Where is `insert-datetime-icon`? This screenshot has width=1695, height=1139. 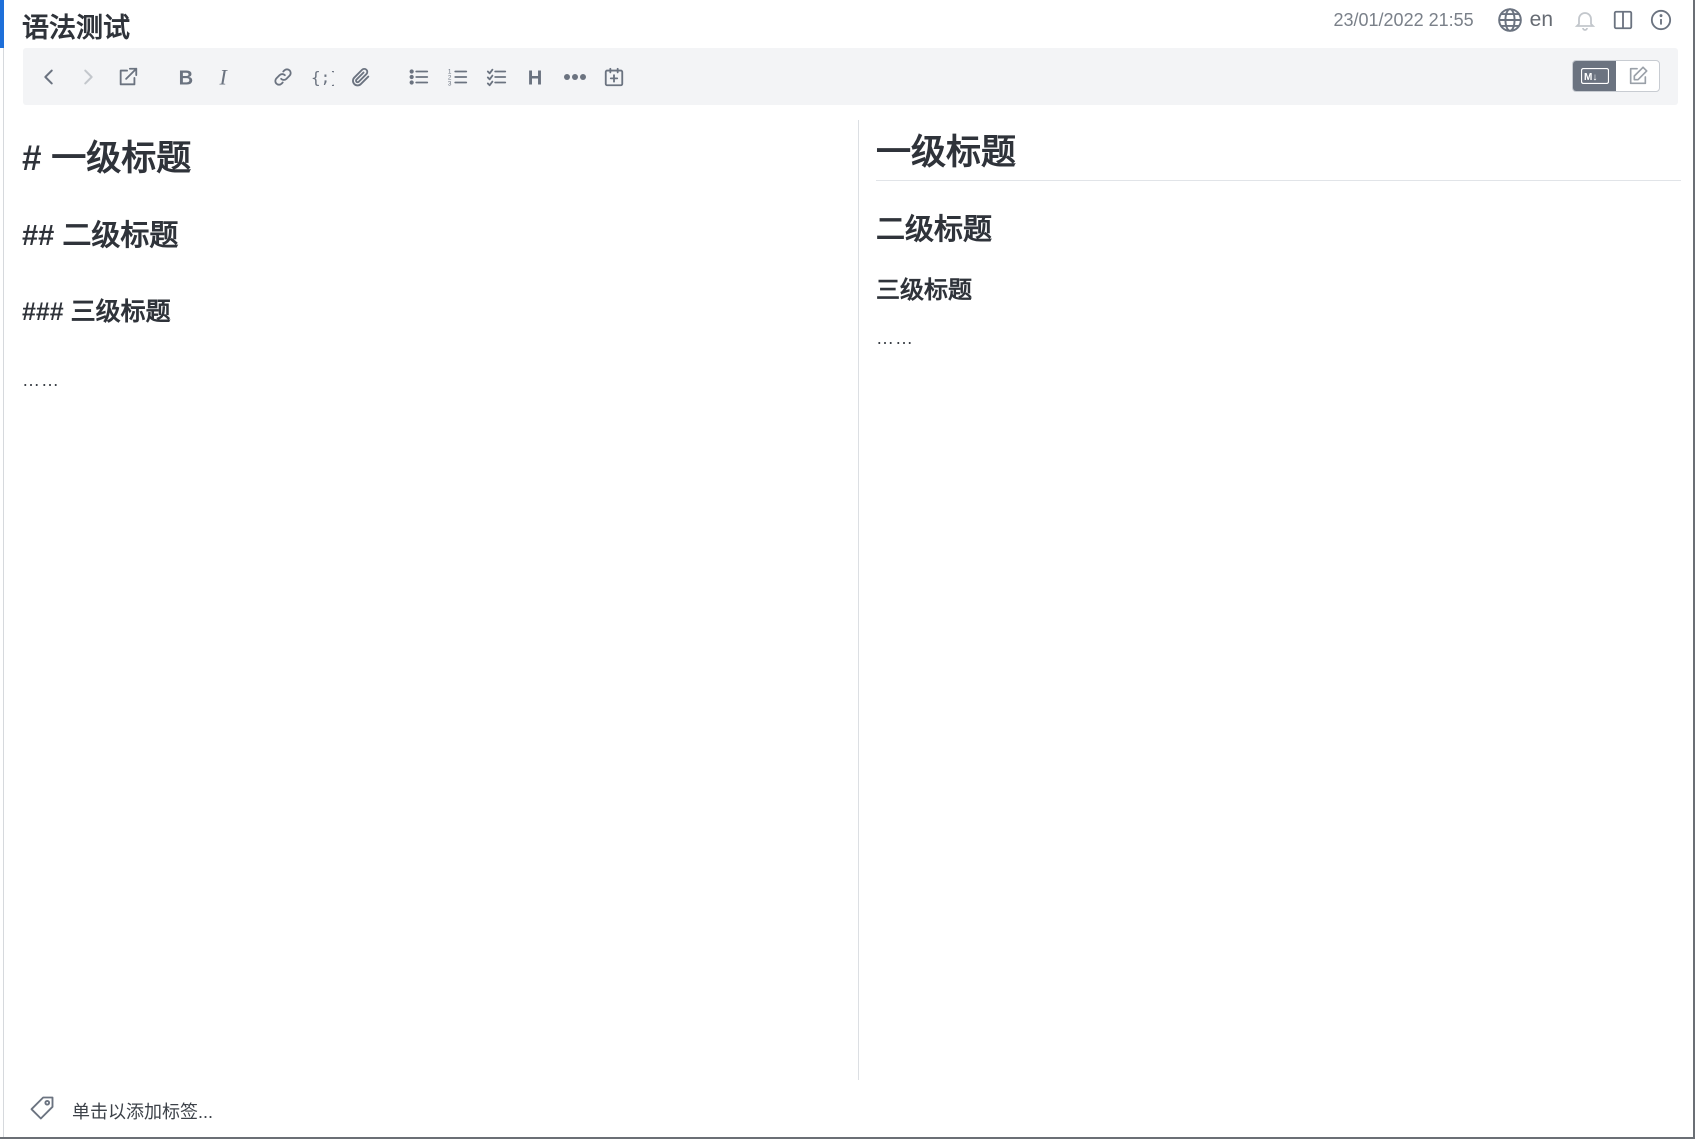
insert-datetime-icon is located at coordinates (614, 77).